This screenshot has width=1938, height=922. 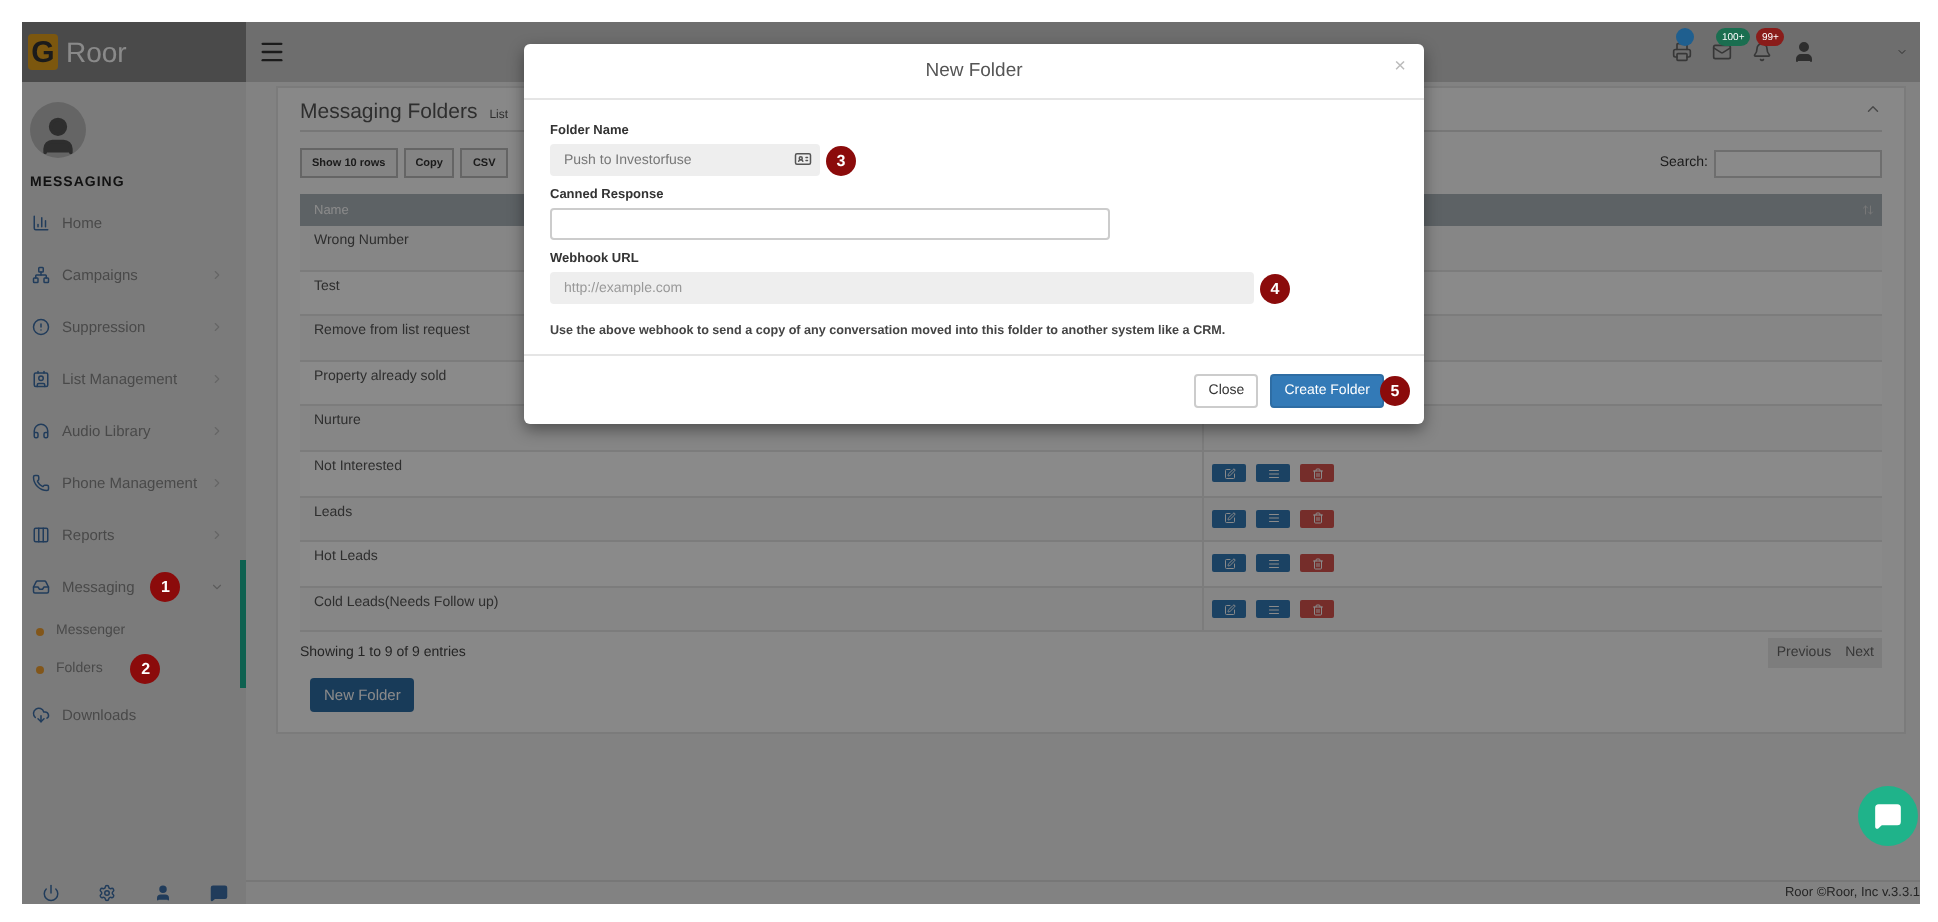 I want to click on search-field, so click(x=1798, y=163).